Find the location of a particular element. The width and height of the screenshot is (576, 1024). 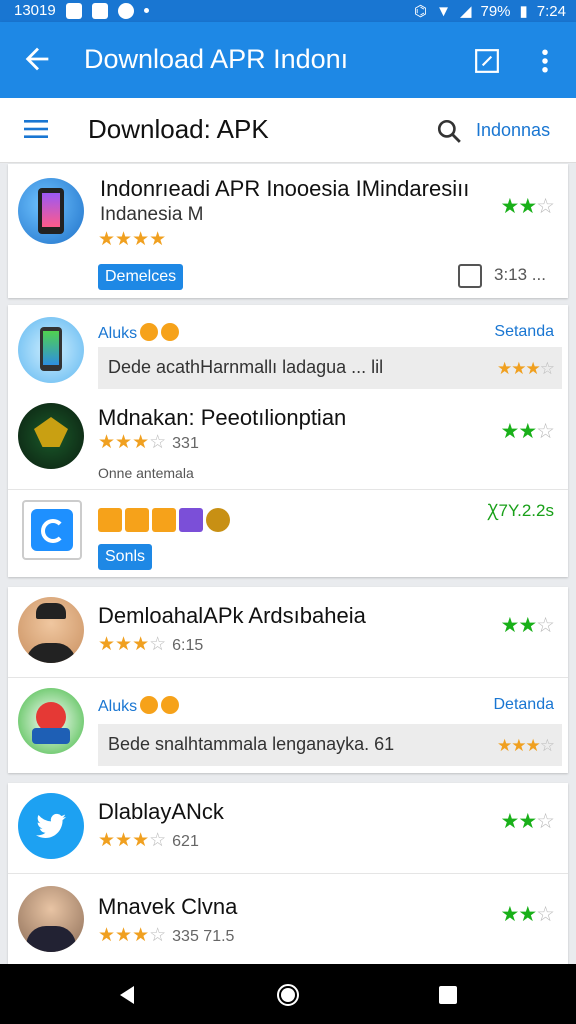

search-icon is located at coordinates (449, 131).